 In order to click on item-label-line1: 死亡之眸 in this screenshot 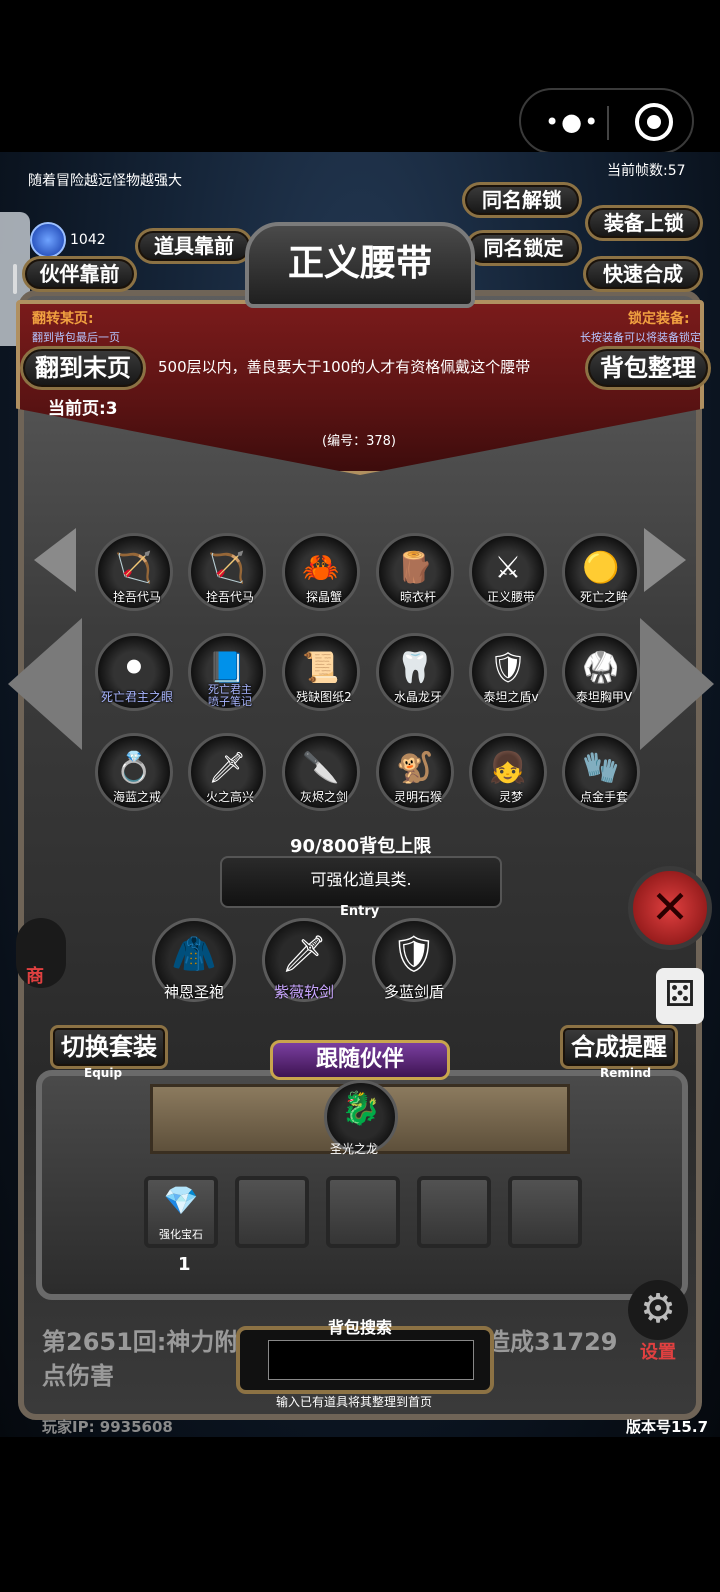, I will do `click(603, 597)`.